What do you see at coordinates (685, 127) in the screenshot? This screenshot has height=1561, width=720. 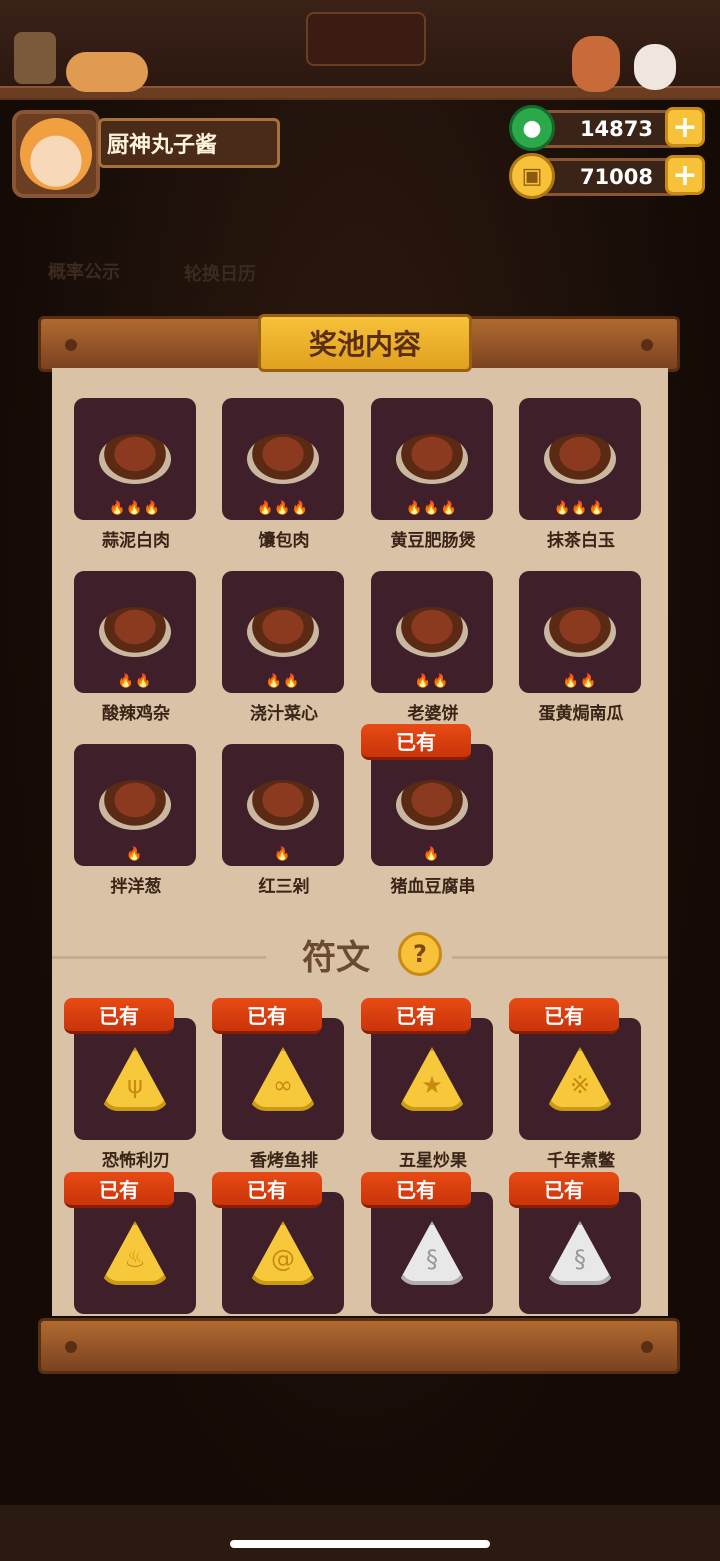 I see `add-jade-button: +` at bounding box center [685, 127].